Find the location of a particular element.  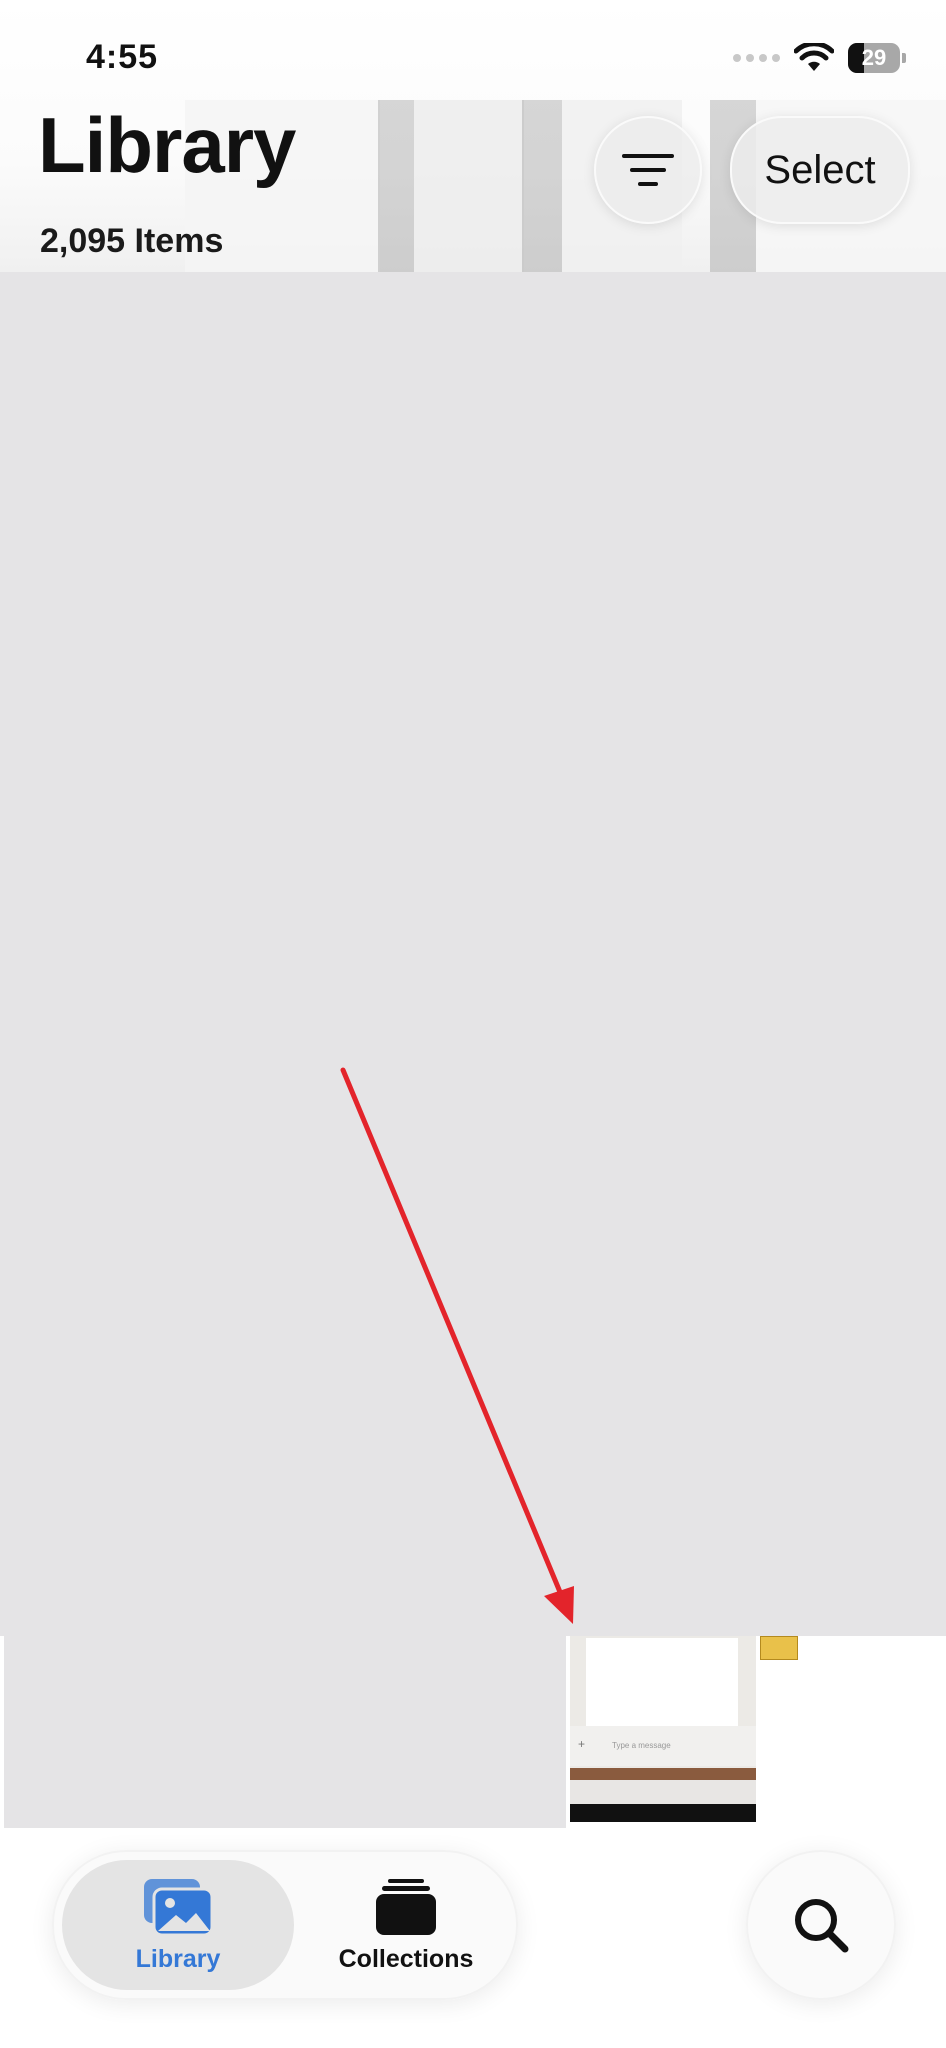

tab-library: Library is located at coordinates (178, 1925).